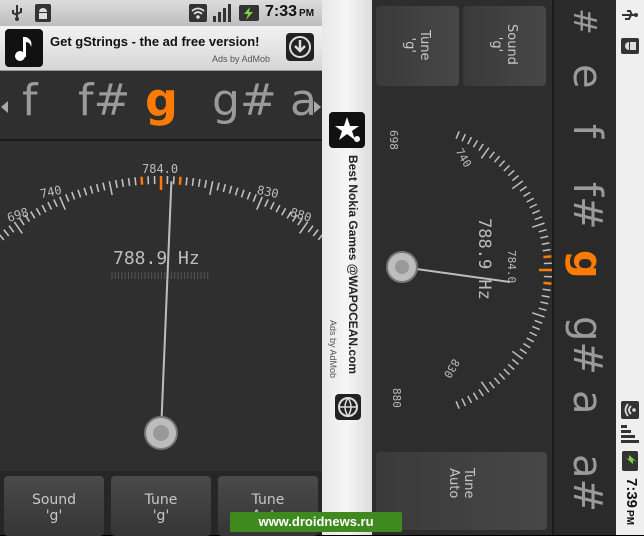 The image size is (644, 536). Describe the element at coordinates (461, 483) in the screenshot. I see `right-tune-auto-label: TuneAuto` at that location.